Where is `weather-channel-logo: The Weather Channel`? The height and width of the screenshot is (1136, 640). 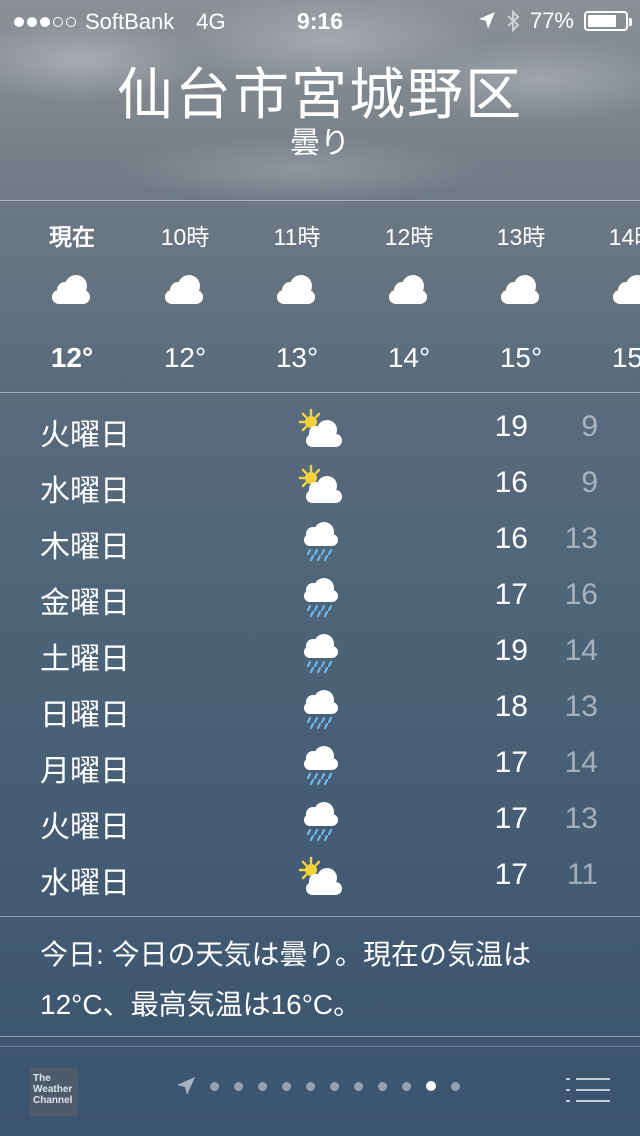
weather-channel-logo: The Weather Channel is located at coordinates (54, 1092).